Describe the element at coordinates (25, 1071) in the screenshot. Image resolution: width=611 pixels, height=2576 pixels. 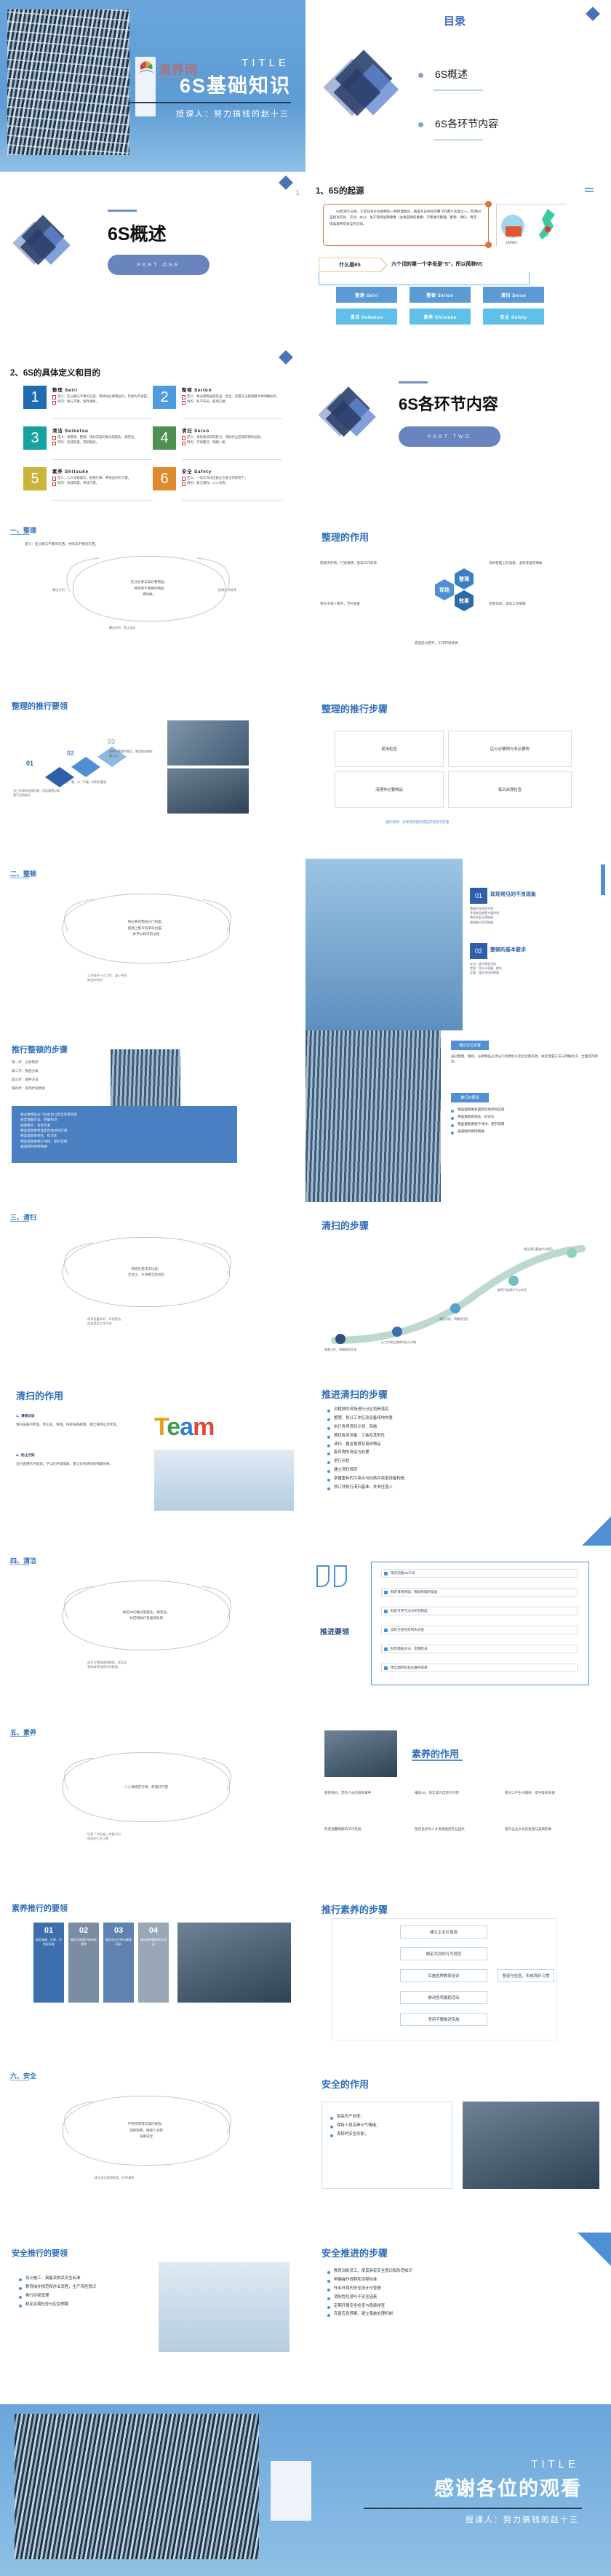
I see `step-2: 第二步：物品分类` at that location.